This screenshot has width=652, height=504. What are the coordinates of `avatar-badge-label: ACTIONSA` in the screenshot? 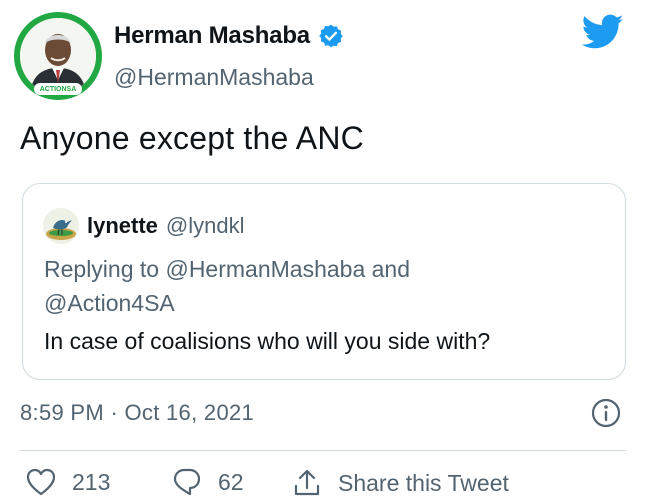 It's located at (58, 89).